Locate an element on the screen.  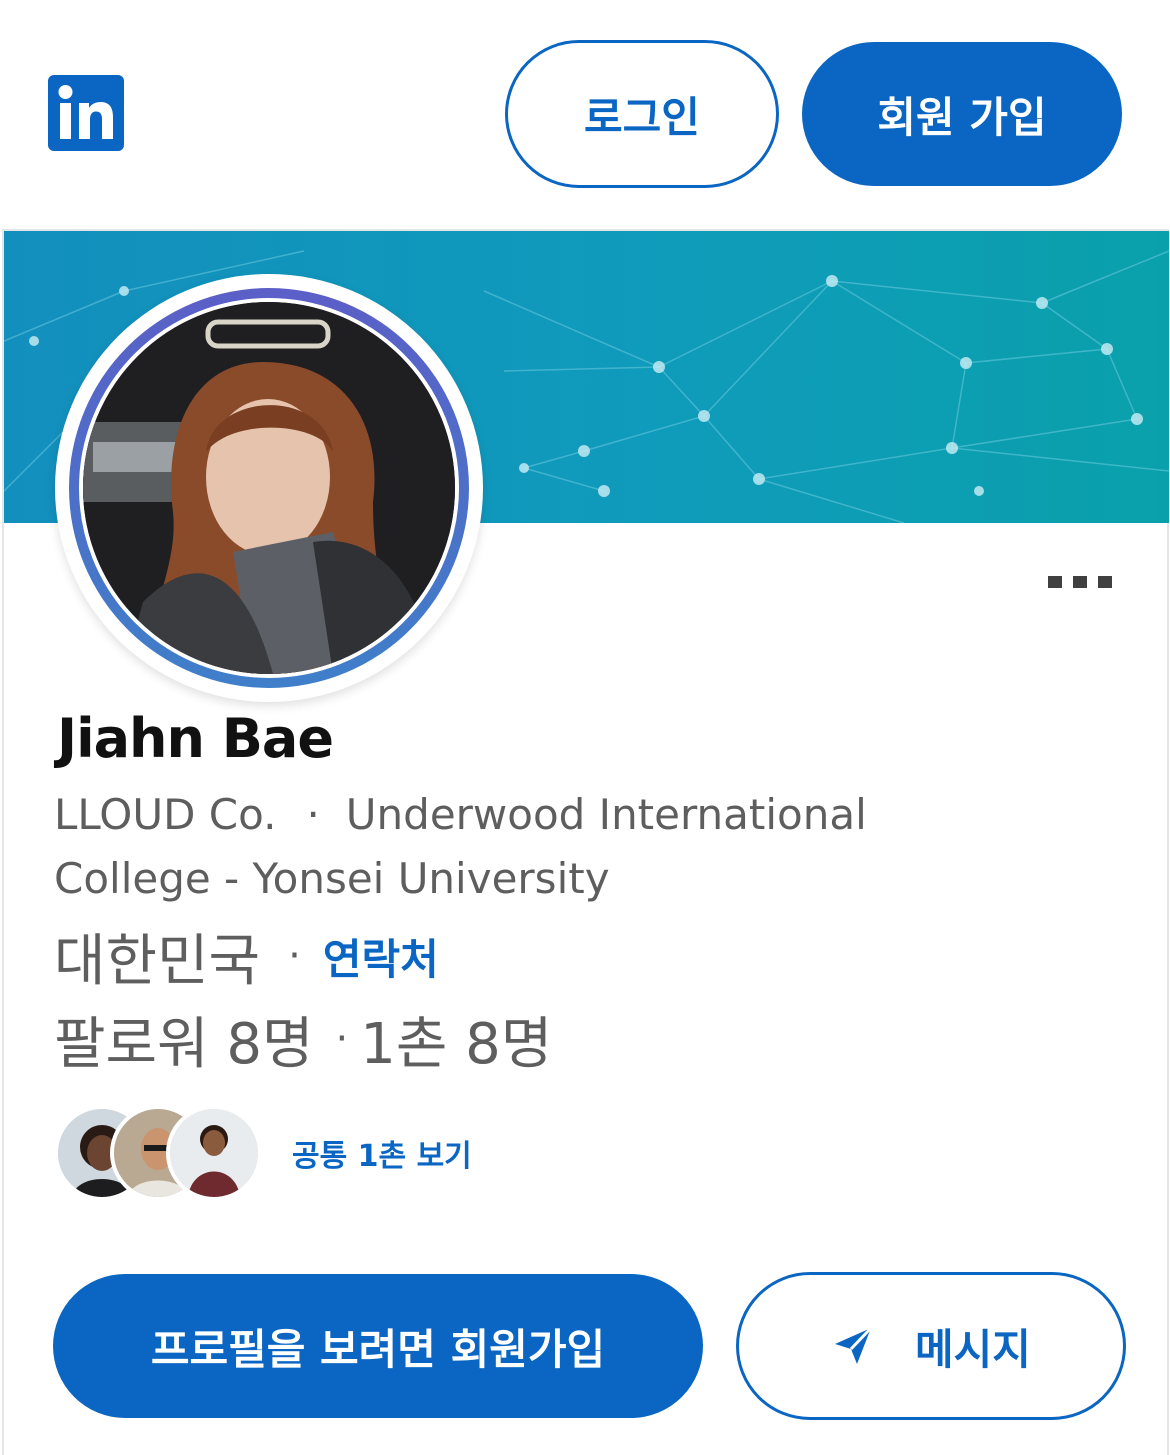
more-options-icon is located at coordinates (1081, 582).